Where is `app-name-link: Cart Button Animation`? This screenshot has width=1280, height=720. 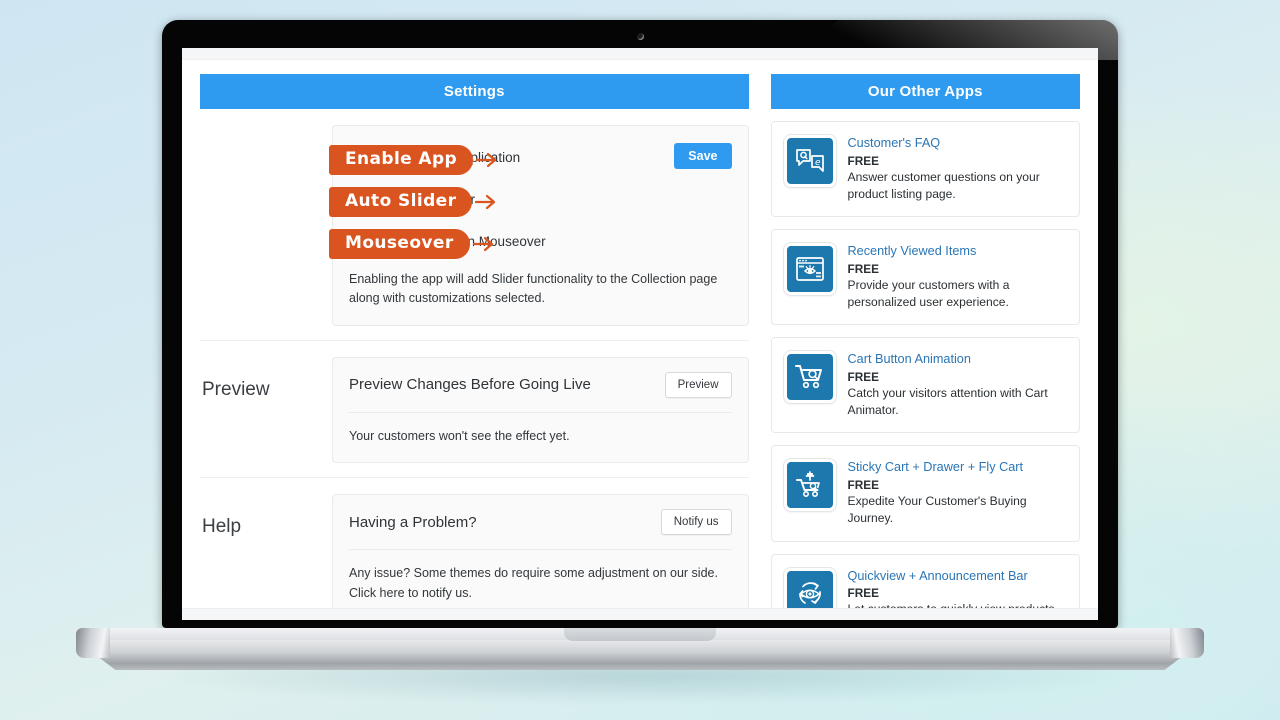 app-name-link: Cart Button Animation is located at coordinates (958, 360).